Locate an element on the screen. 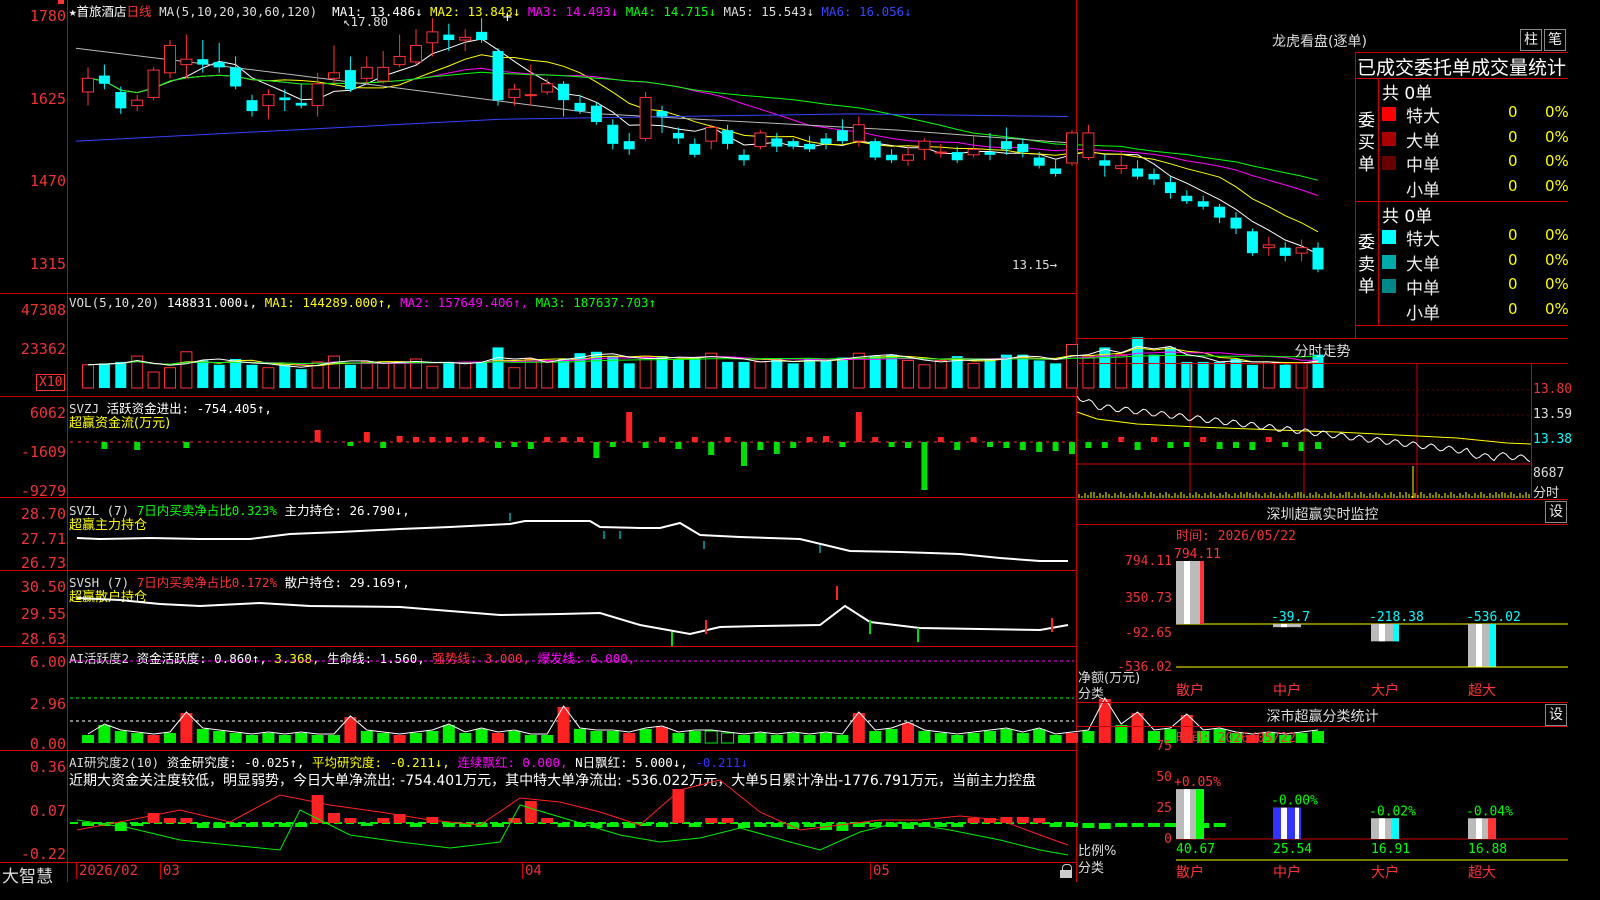  svsh-chart is located at coordinates (538, 608).